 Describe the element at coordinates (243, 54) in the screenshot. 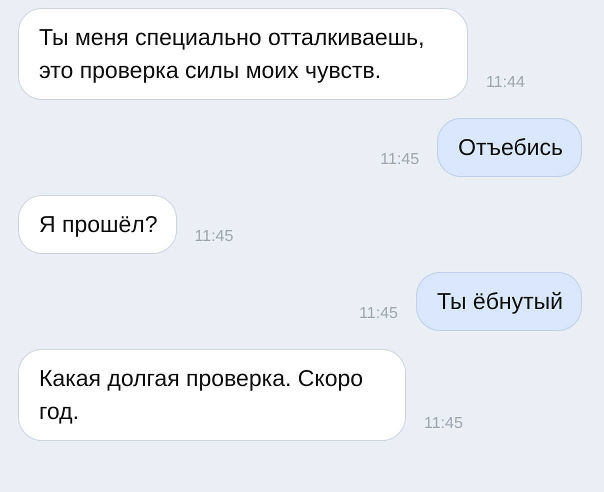

I see `received-message: Ты меня специально отталкиваешь, это проверка силы моих чувств.` at that location.